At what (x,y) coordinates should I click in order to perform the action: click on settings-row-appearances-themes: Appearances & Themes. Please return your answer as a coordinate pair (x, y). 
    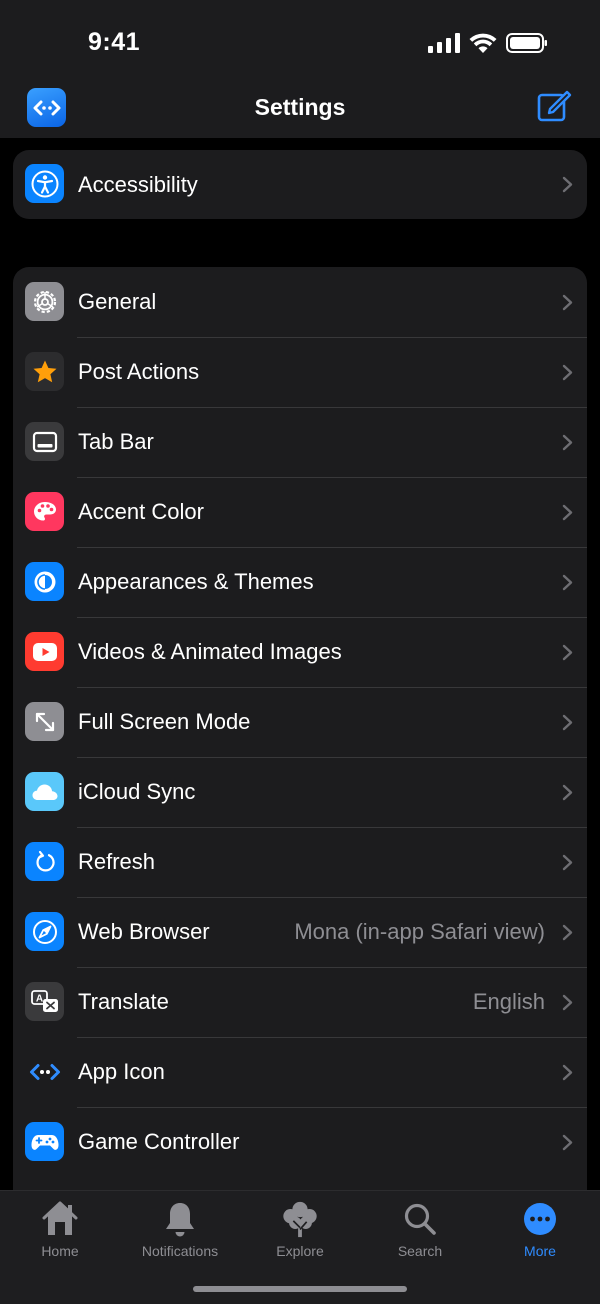
    Looking at the image, I should click on (300, 582).